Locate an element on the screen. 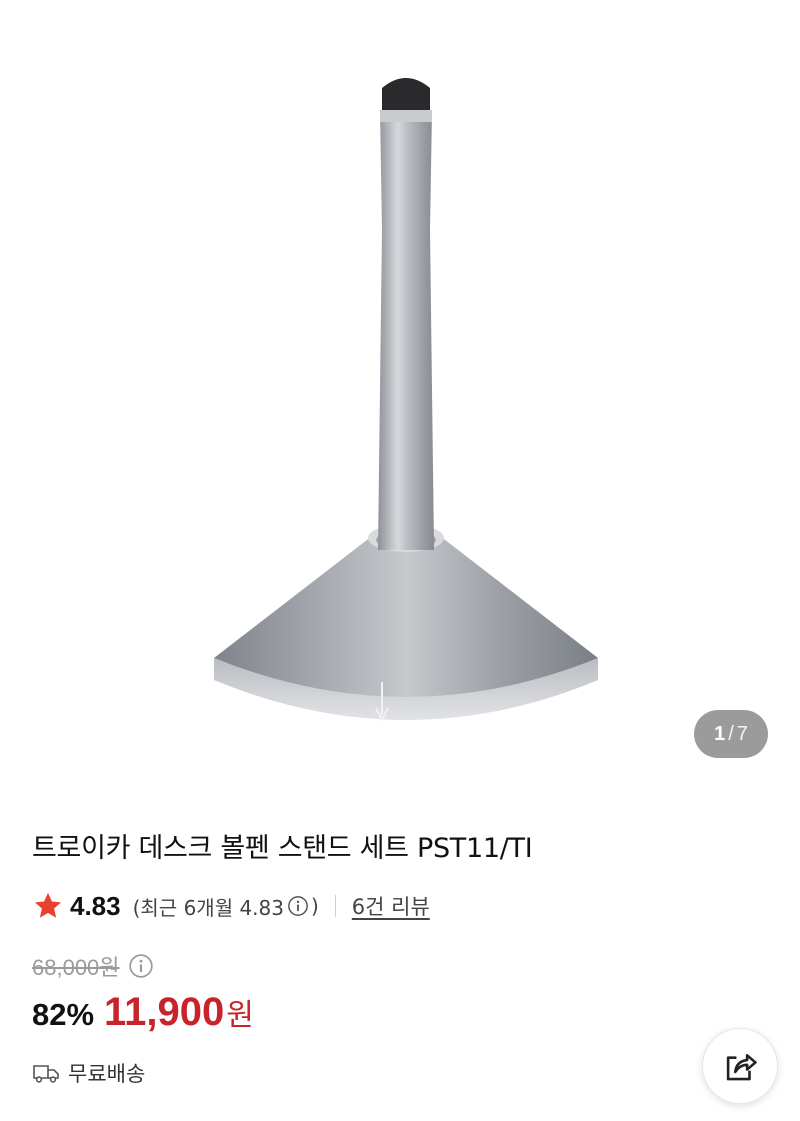 This screenshot has width=800, height=1121. free-shipping-label: 무료배송 is located at coordinates (107, 1074).